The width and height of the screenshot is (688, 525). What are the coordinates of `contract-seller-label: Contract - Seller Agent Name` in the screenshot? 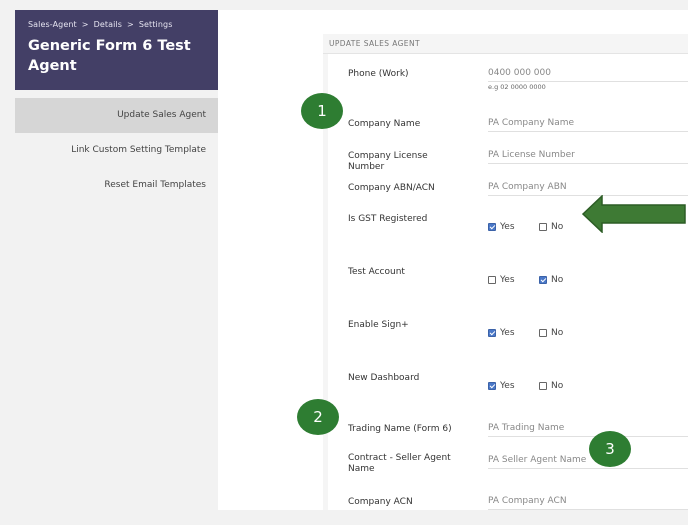 It's located at (399, 463).